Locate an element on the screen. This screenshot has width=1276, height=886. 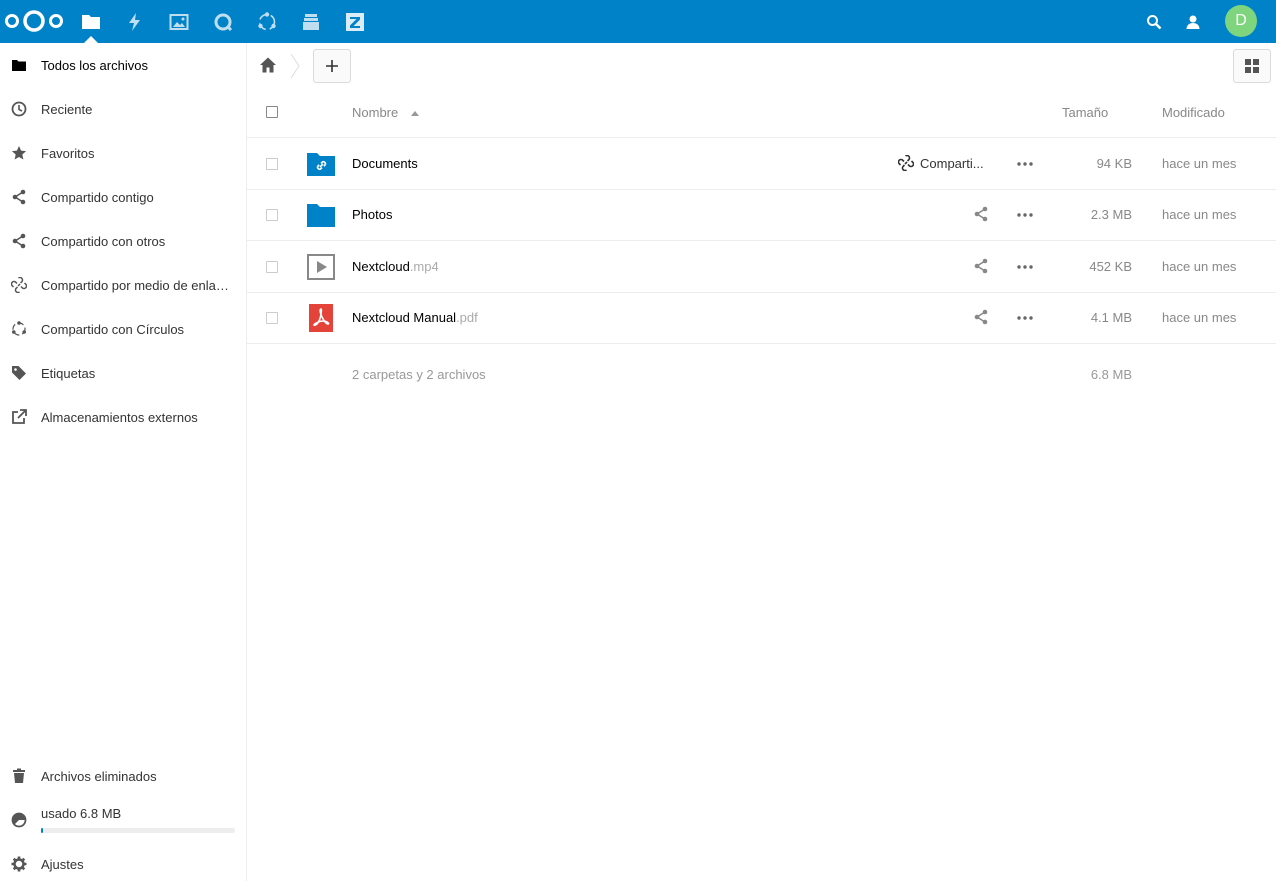
select-all-checkbox is located at coordinates (272, 112).